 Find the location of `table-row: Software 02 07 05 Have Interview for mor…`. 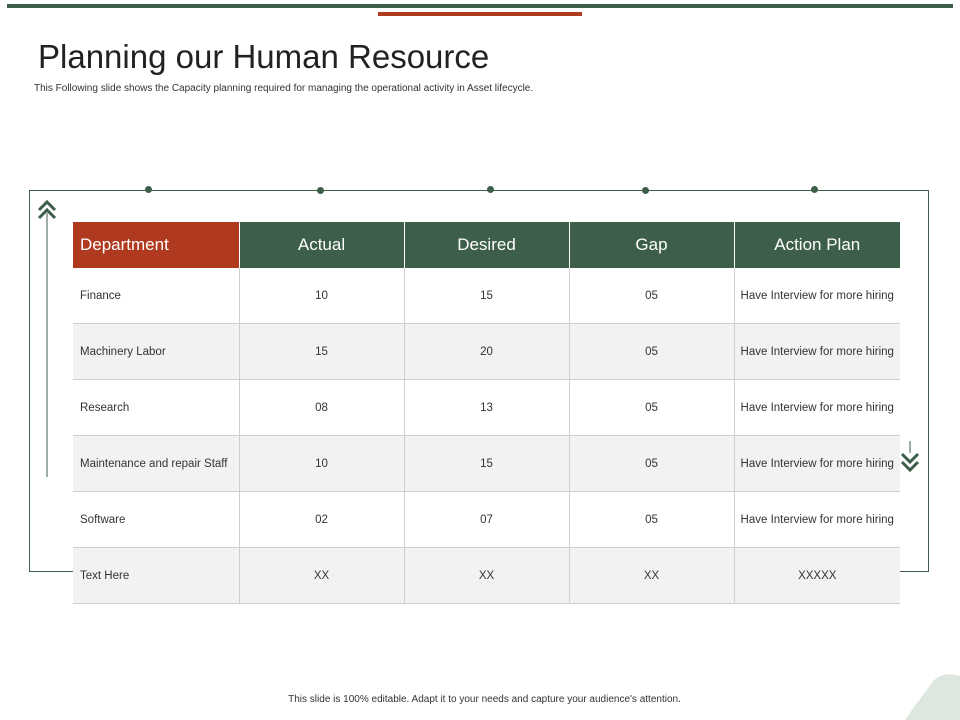

table-row: Software 02 07 05 Have Interview for mor… is located at coordinates (486, 519).